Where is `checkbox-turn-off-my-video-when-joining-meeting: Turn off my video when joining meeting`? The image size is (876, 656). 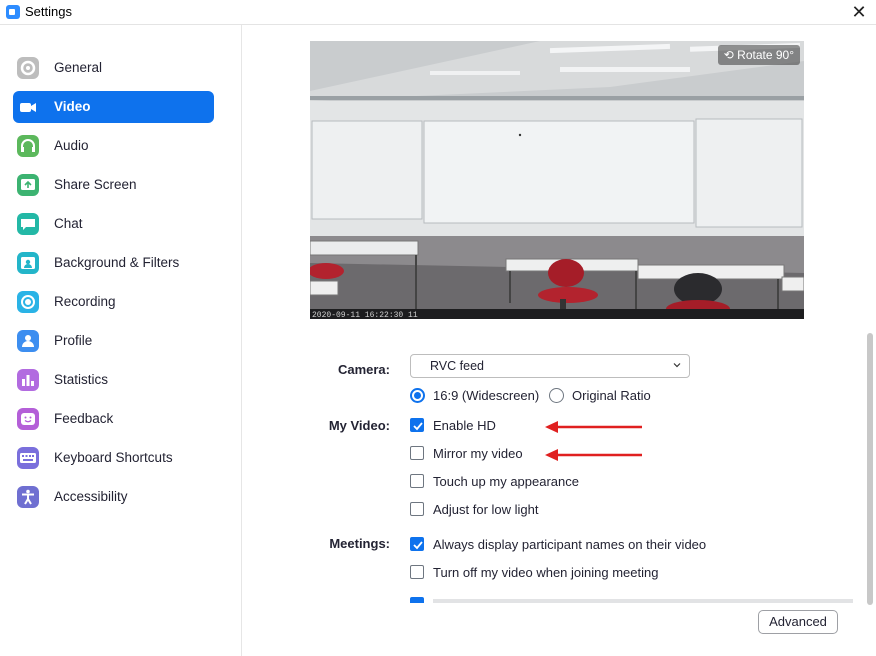
checkbox-turn-off-my-video-when-joining-meeting: Turn off my video when joining meeting is located at coordinates (575, 573).